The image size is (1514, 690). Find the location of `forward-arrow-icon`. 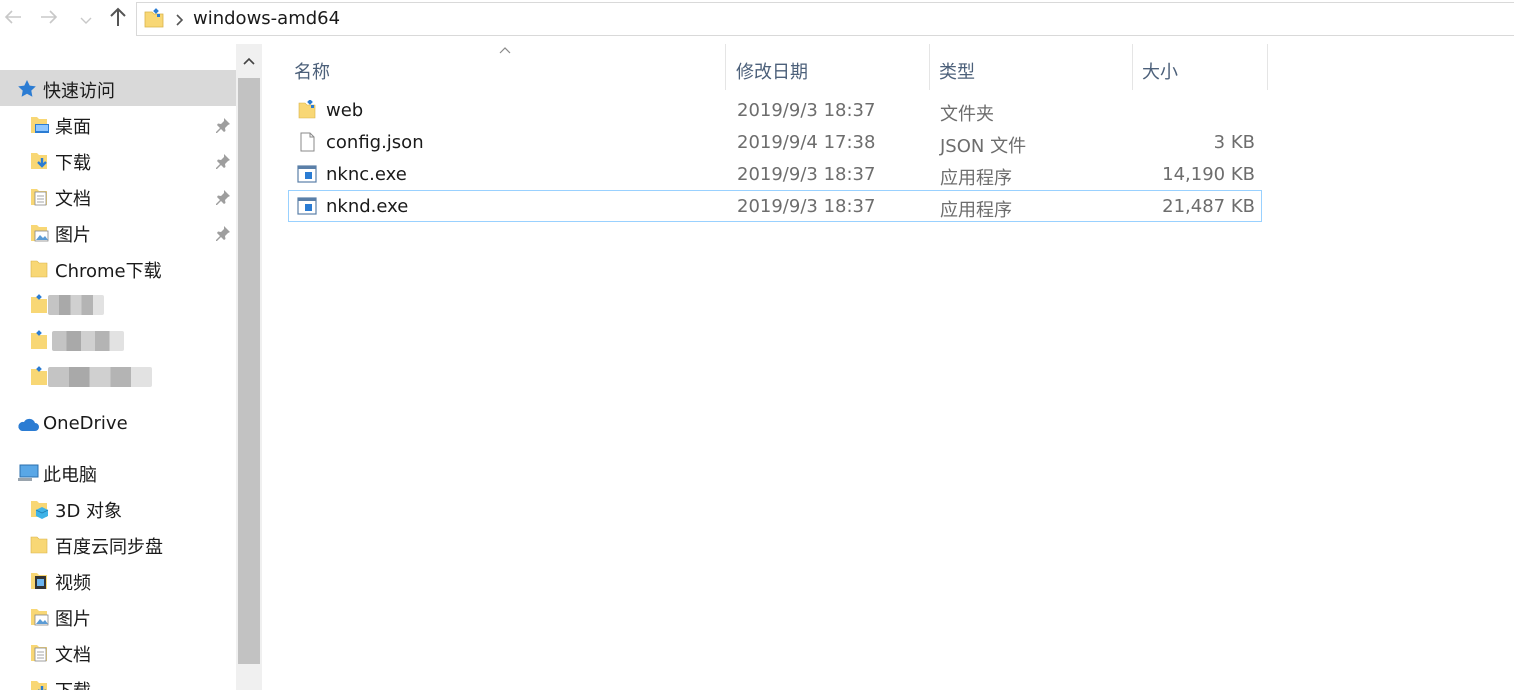

forward-arrow-icon is located at coordinates (49, 19).